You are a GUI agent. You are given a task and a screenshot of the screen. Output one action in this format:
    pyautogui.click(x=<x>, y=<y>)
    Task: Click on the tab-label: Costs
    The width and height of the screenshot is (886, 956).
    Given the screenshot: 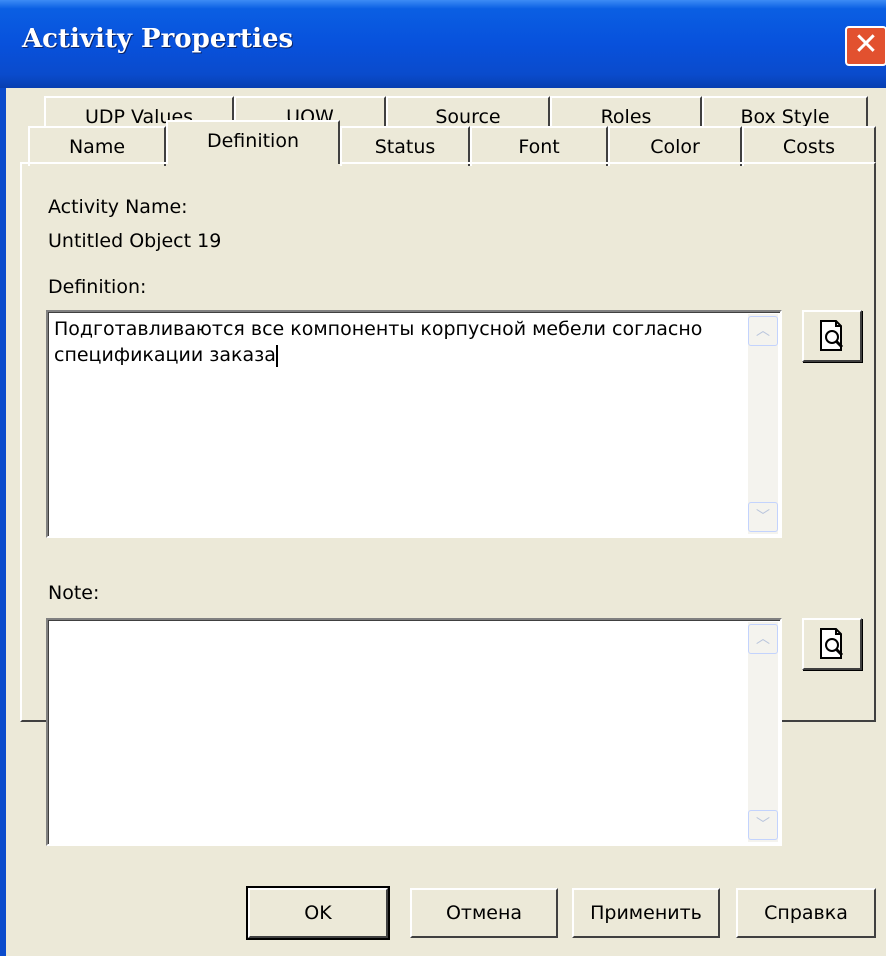 What is the action you would take?
    pyautogui.click(x=809, y=147)
    